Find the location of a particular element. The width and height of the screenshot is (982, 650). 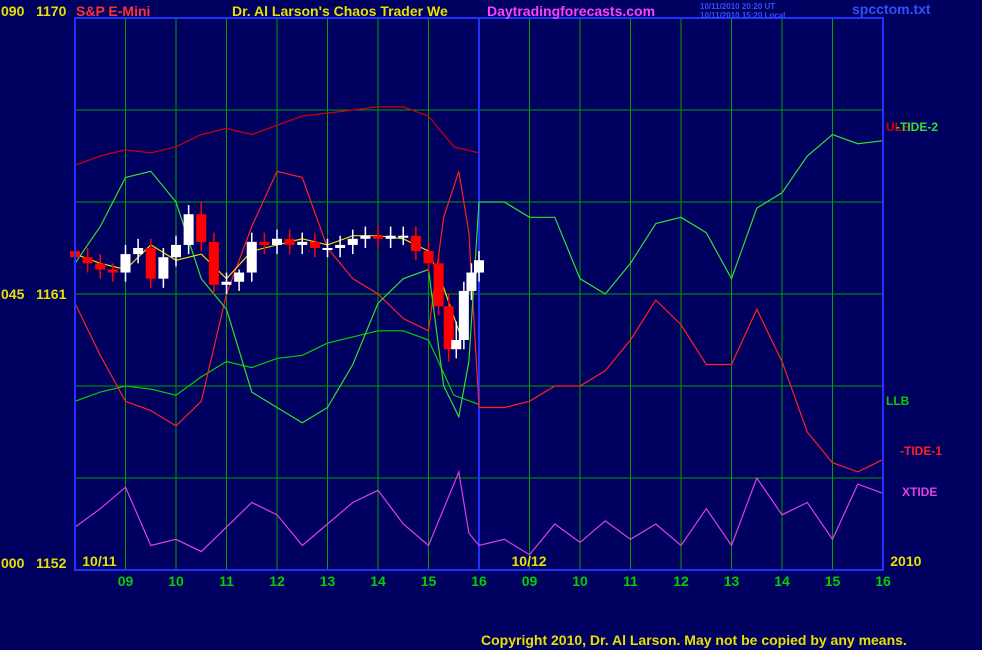

website-label: Daytradingforecasts.com is located at coordinates (571, 11).